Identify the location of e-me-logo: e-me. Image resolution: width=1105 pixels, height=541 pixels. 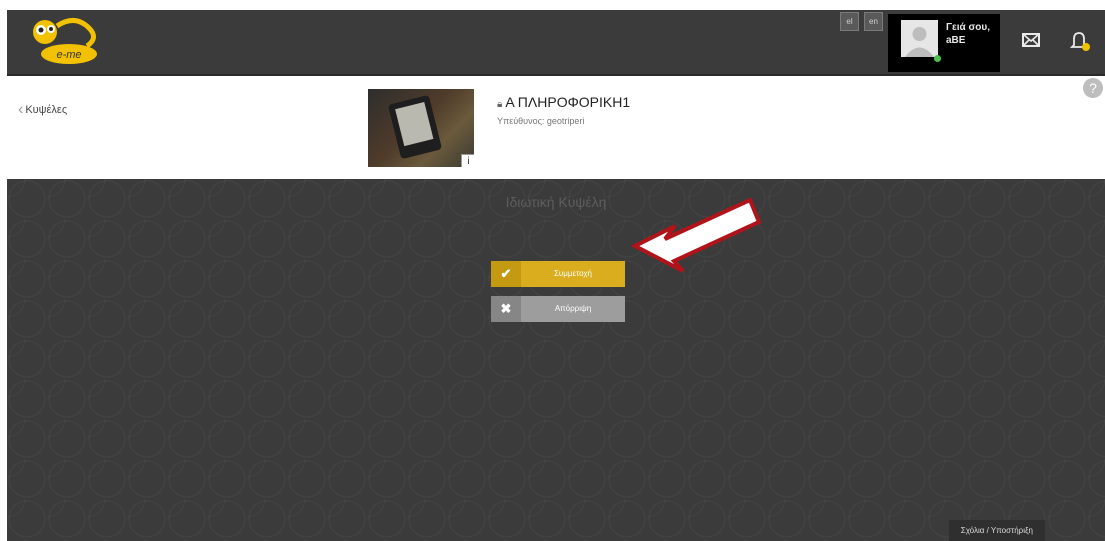
(67, 43).